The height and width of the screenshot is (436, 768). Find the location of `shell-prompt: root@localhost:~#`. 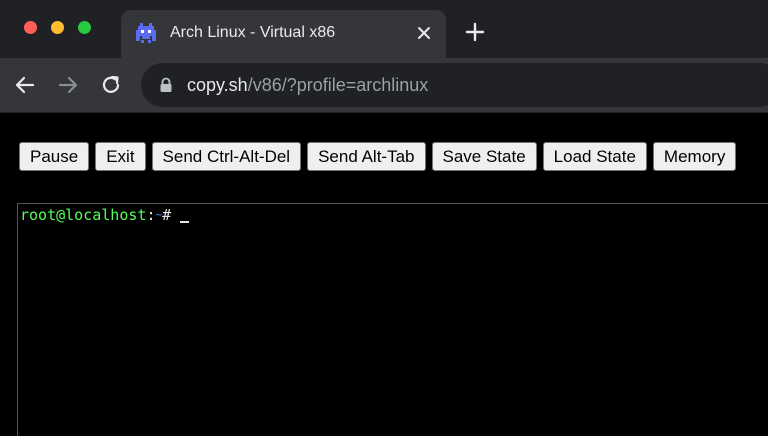

shell-prompt: root@localhost:~# is located at coordinates (105, 215).